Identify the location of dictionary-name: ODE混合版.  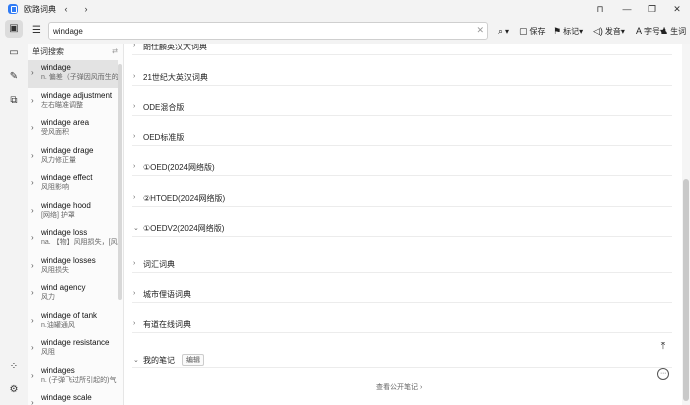
(164, 107).